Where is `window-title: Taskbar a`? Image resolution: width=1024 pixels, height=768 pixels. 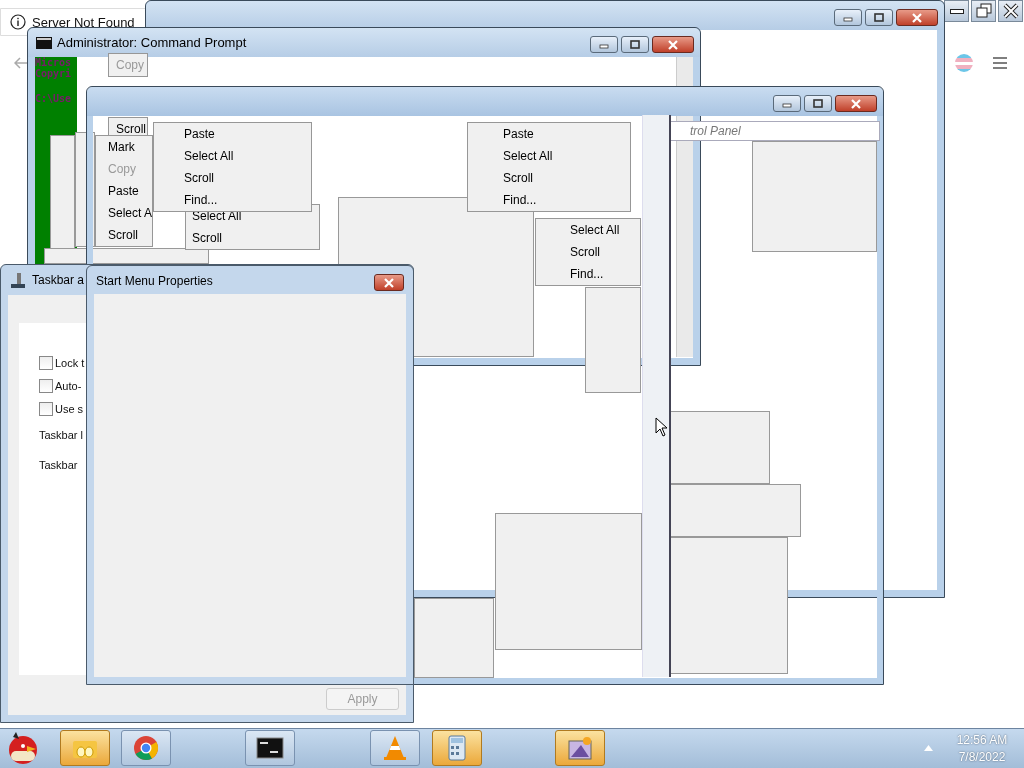 window-title: Taskbar a is located at coordinates (58, 280).